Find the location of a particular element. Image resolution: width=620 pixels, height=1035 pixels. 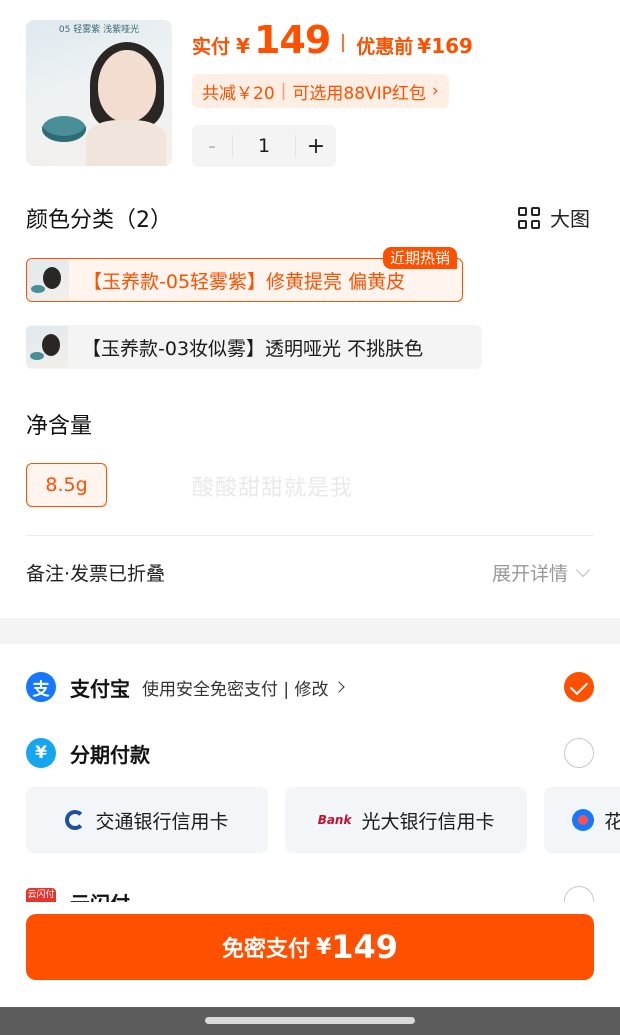

price-divider is located at coordinates (343, 43).